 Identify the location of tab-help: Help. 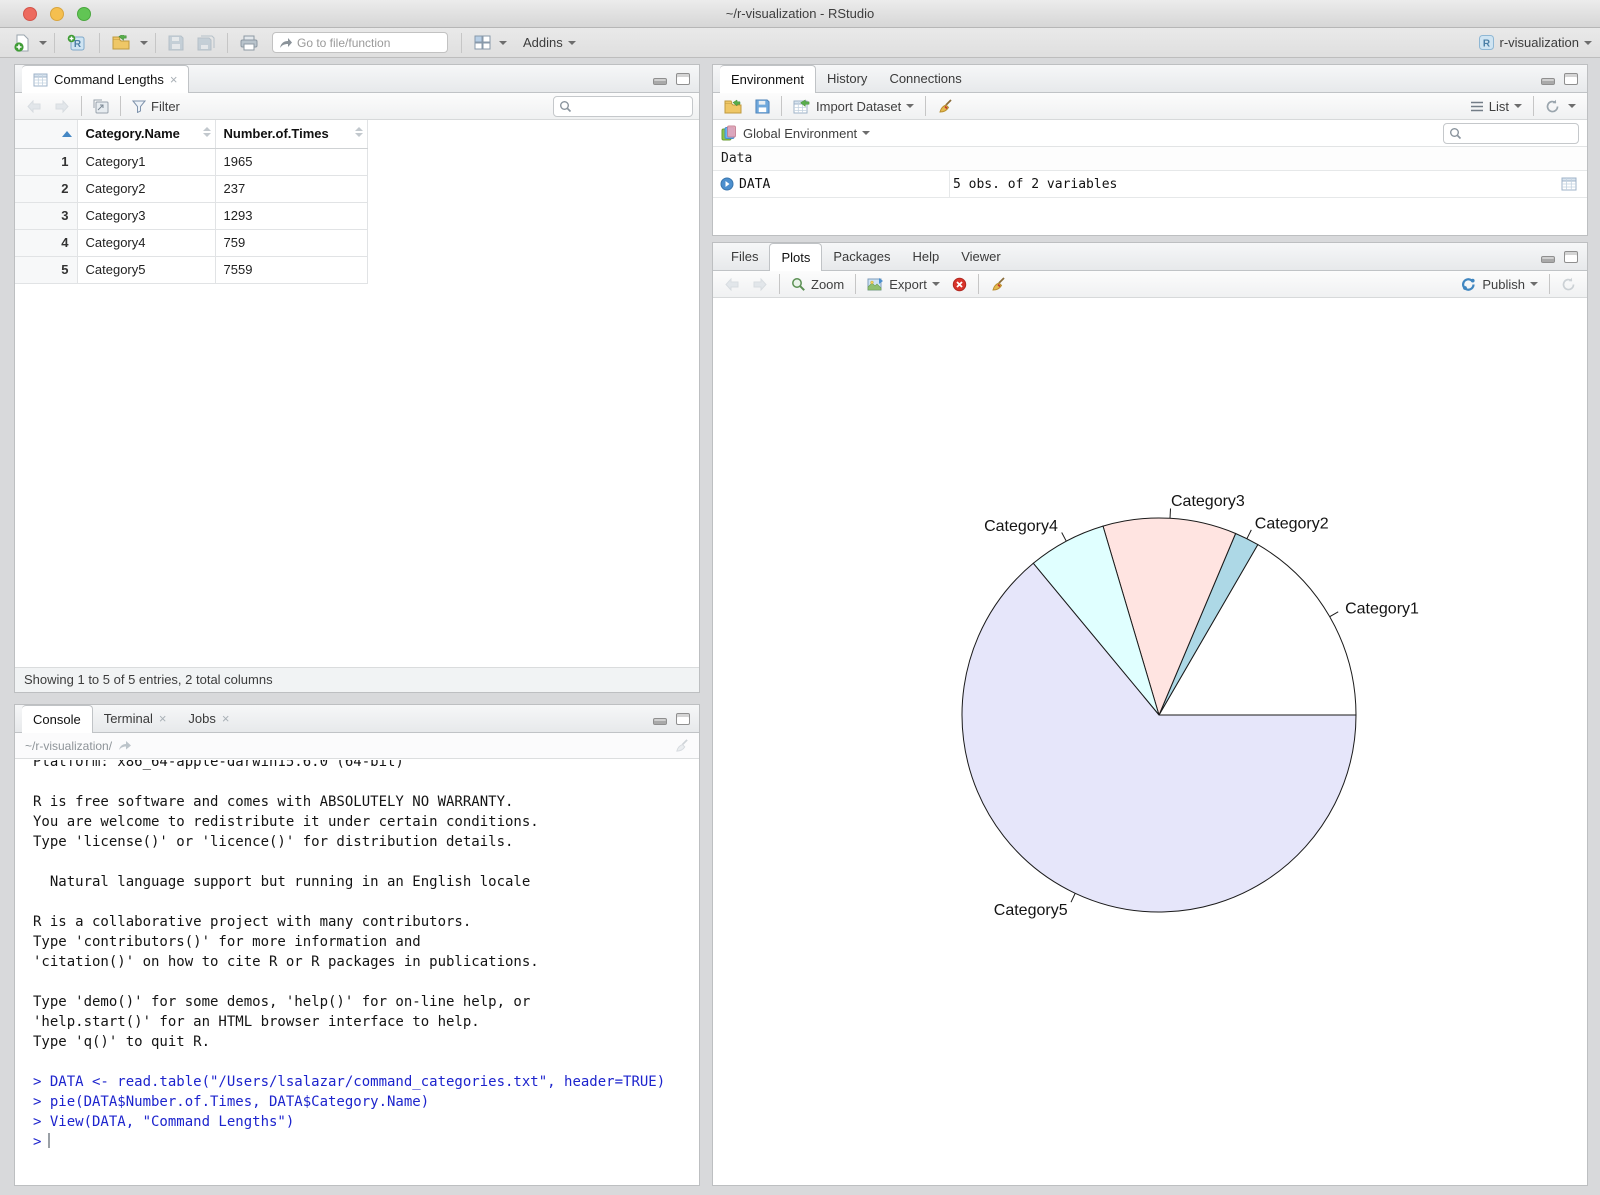
(925, 256).